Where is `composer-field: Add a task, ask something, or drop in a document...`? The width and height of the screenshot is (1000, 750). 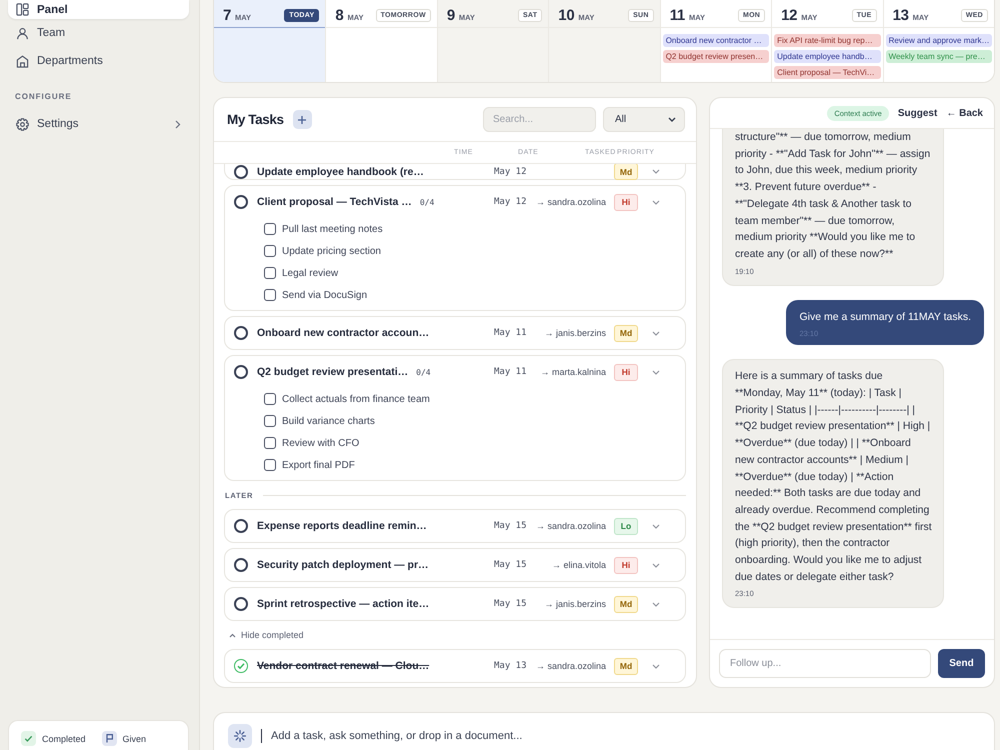
composer-field: Add a task, ask something, or drop in a document... is located at coordinates (604, 731).